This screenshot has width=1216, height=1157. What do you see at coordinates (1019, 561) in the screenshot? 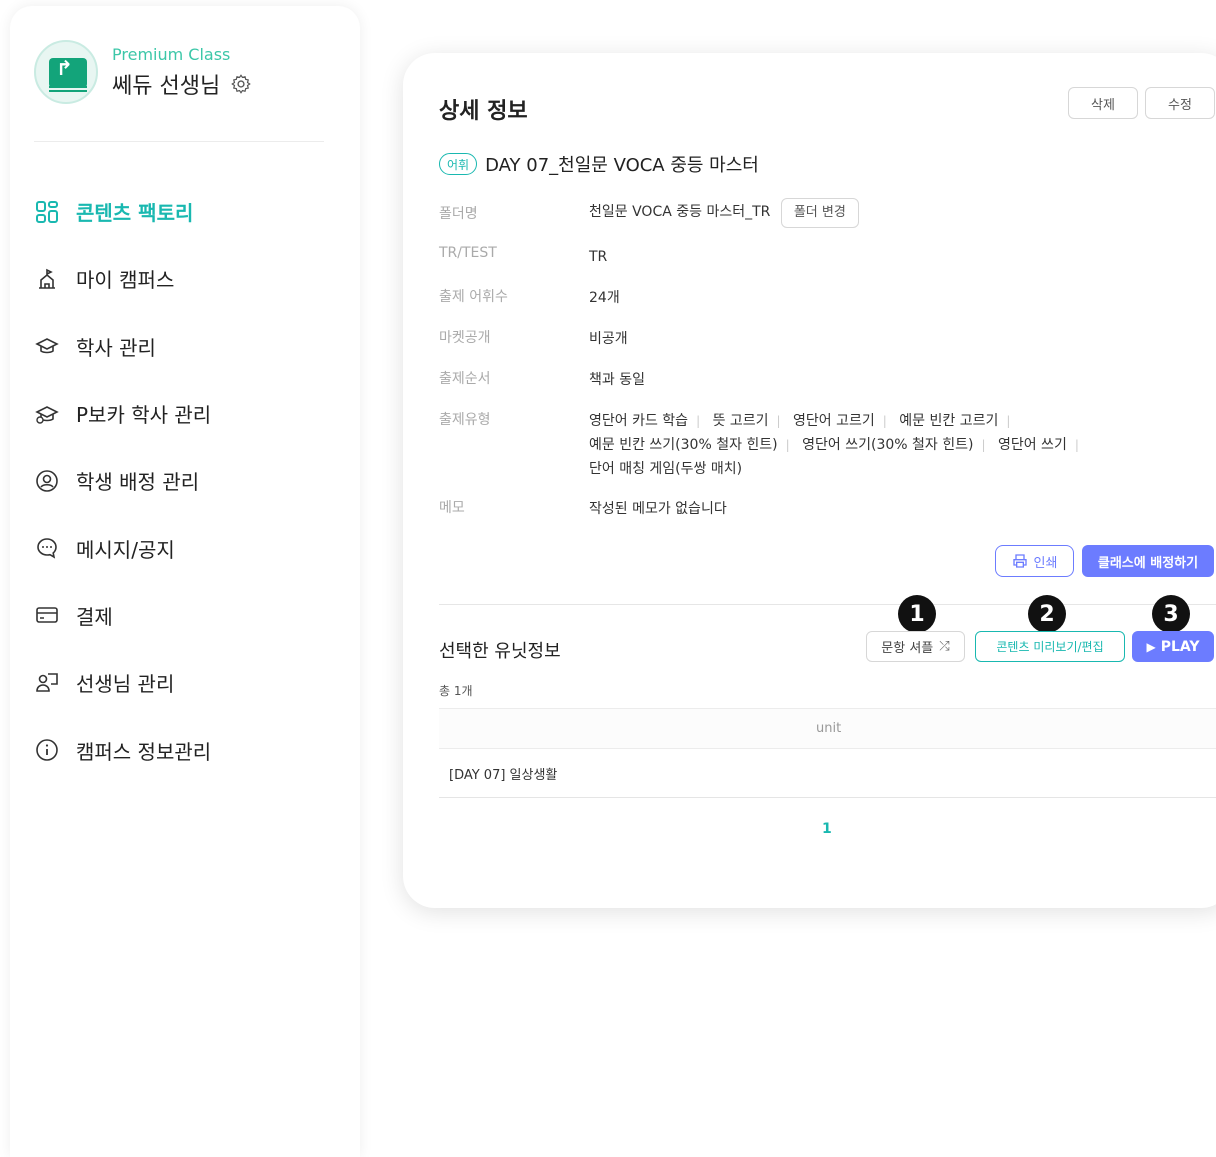
I see `printer-icon` at bounding box center [1019, 561].